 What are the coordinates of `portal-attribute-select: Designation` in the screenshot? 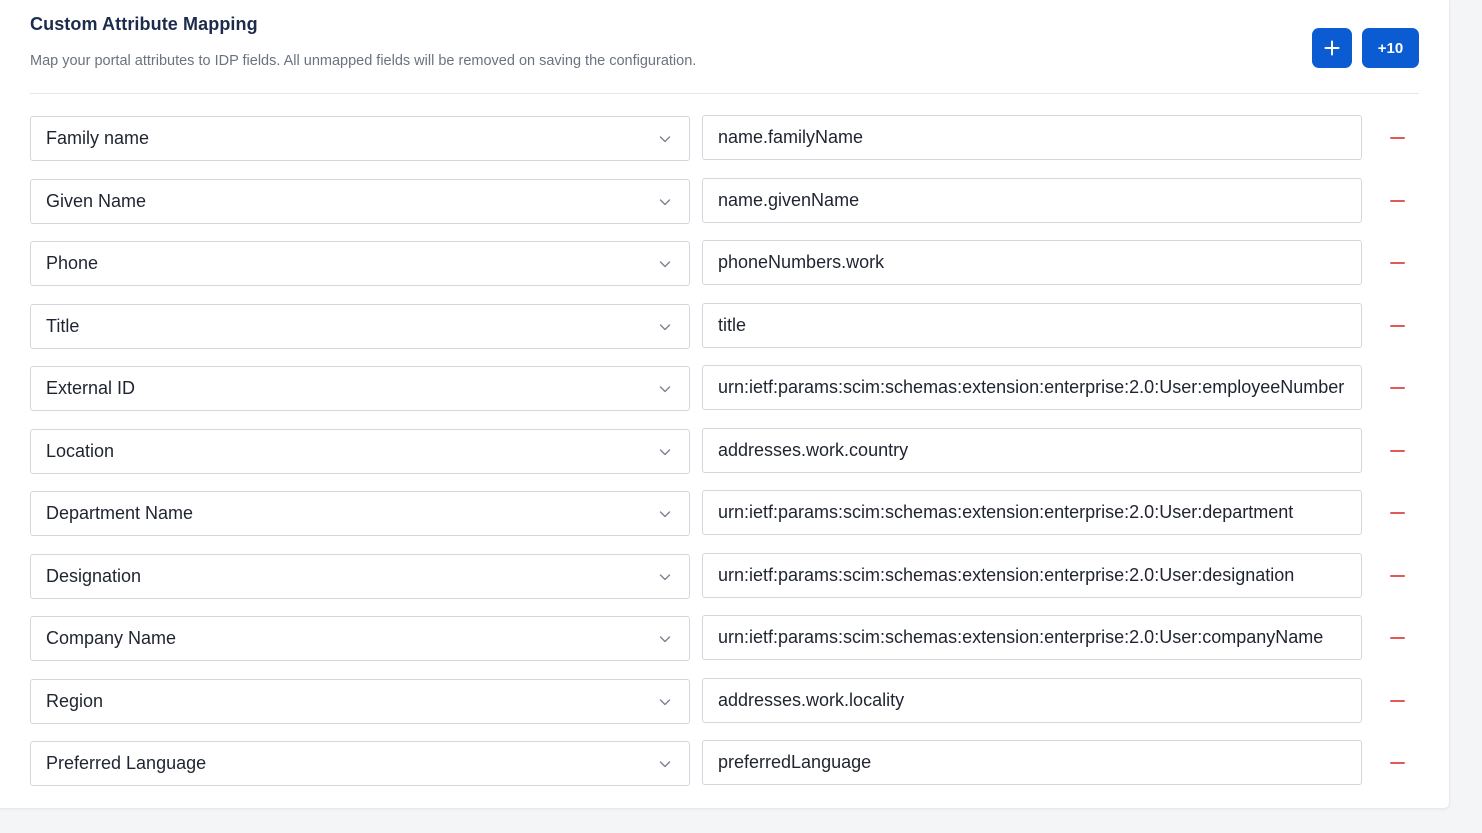 It's located at (360, 576).